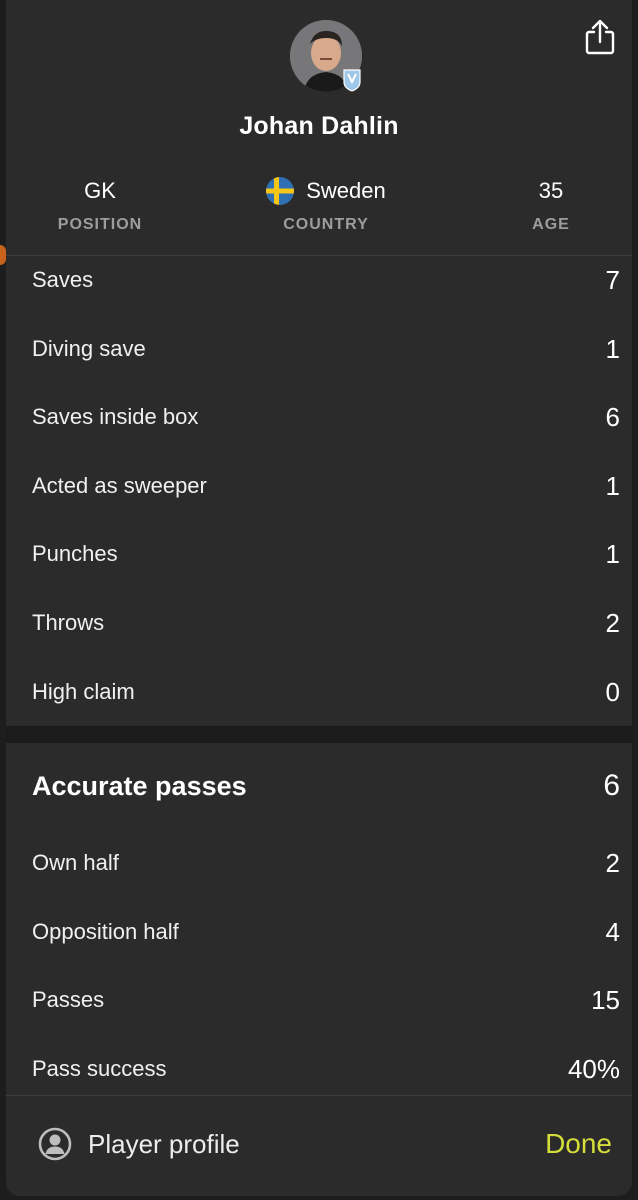 Image resolution: width=638 pixels, height=1200 pixels. I want to click on stat-row: Own half 2, so click(326, 863).